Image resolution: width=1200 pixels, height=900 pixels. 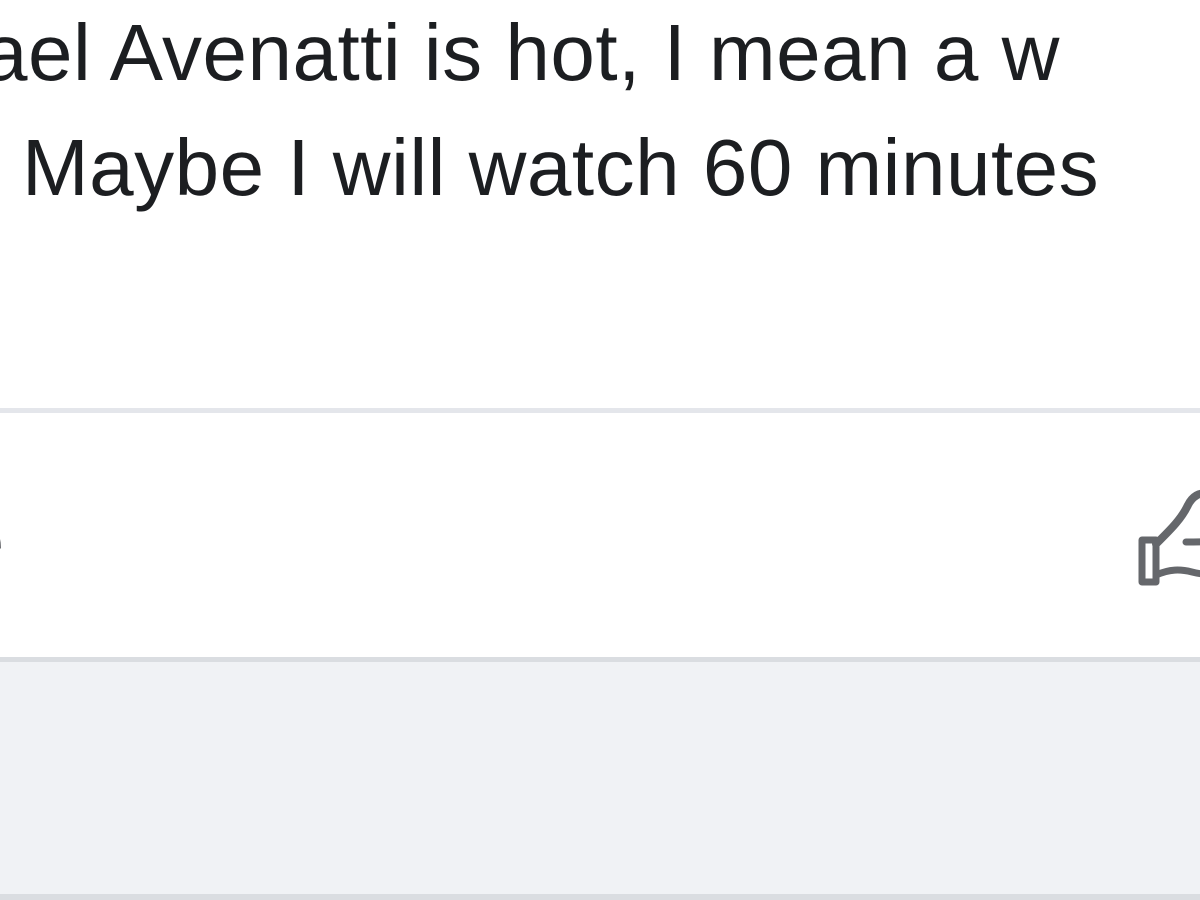 What do you see at coordinates (1166, 535) in the screenshot?
I see `thumbs-up-icon` at bounding box center [1166, 535].